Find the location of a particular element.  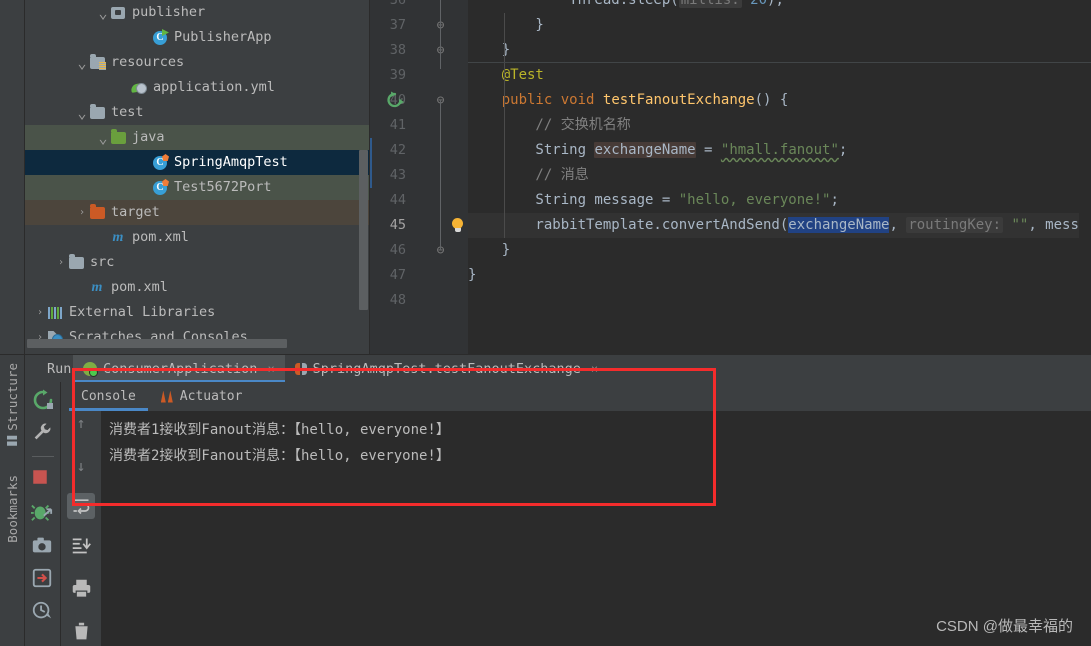

tree-item-java: ⌄ java is located at coordinates (197, 137).